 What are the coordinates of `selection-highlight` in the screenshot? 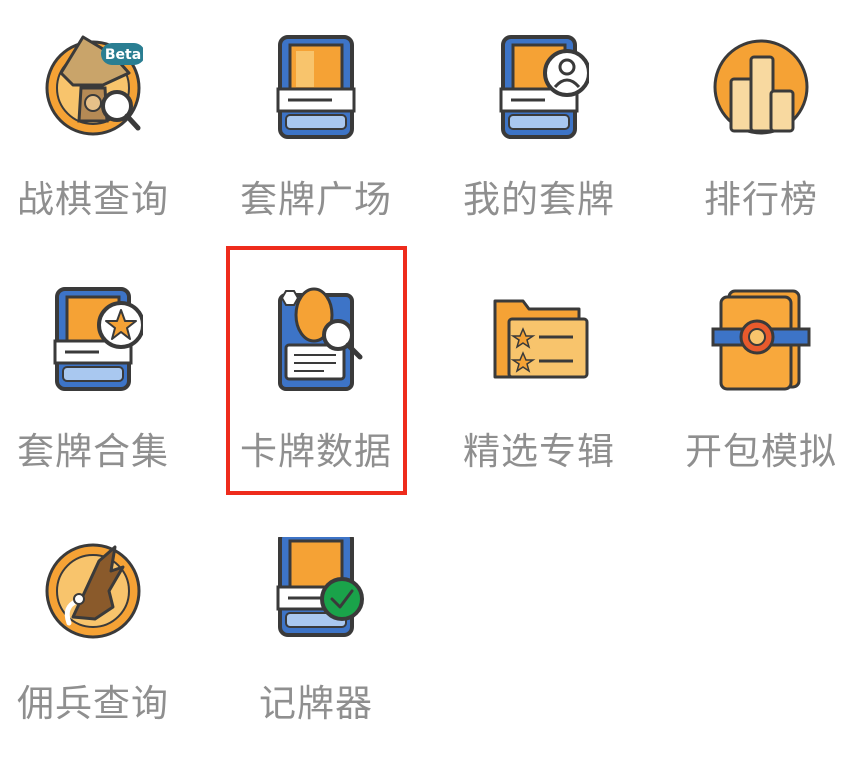 It's located at (316, 370).